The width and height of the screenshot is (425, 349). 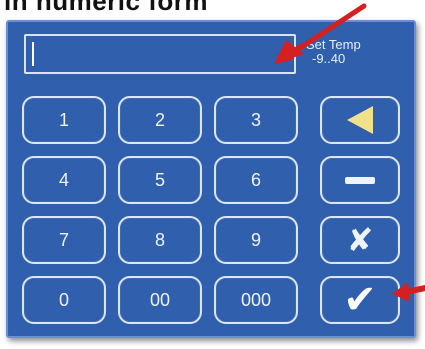 What do you see at coordinates (256, 120) in the screenshot?
I see `key-3: 3` at bounding box center [256, 120].